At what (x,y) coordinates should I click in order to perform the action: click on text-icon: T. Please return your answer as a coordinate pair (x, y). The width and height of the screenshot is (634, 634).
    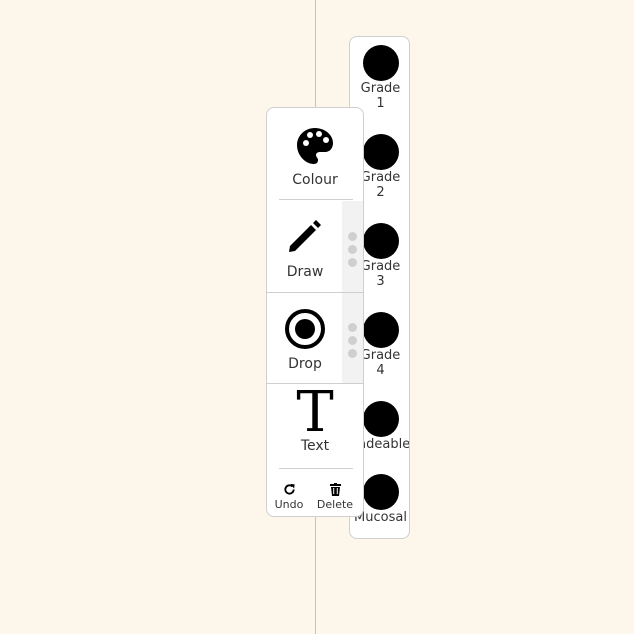
    Looking at the image, I should click on (315, 412).